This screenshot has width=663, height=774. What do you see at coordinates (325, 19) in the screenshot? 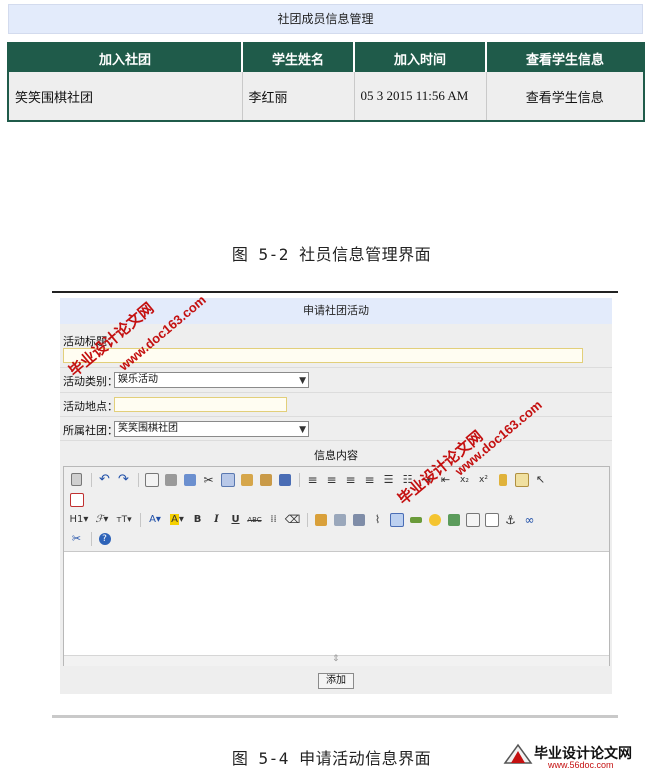
I see `member-page-title: 社团成员信息管理` at bounding box center [325, 19].